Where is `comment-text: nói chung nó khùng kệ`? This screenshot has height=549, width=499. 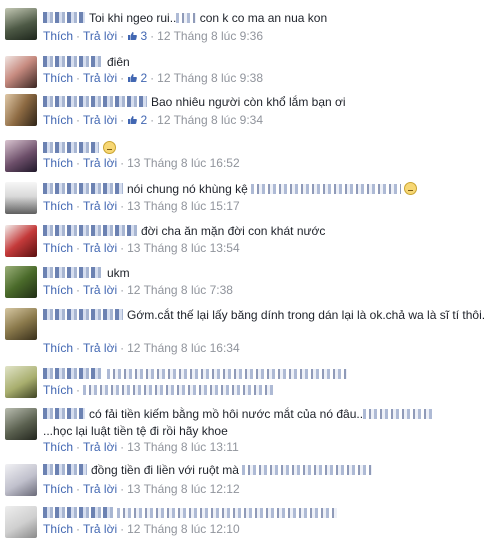
comment-text: nói chung nó khùng kệ is located at coordinates (187, 189).